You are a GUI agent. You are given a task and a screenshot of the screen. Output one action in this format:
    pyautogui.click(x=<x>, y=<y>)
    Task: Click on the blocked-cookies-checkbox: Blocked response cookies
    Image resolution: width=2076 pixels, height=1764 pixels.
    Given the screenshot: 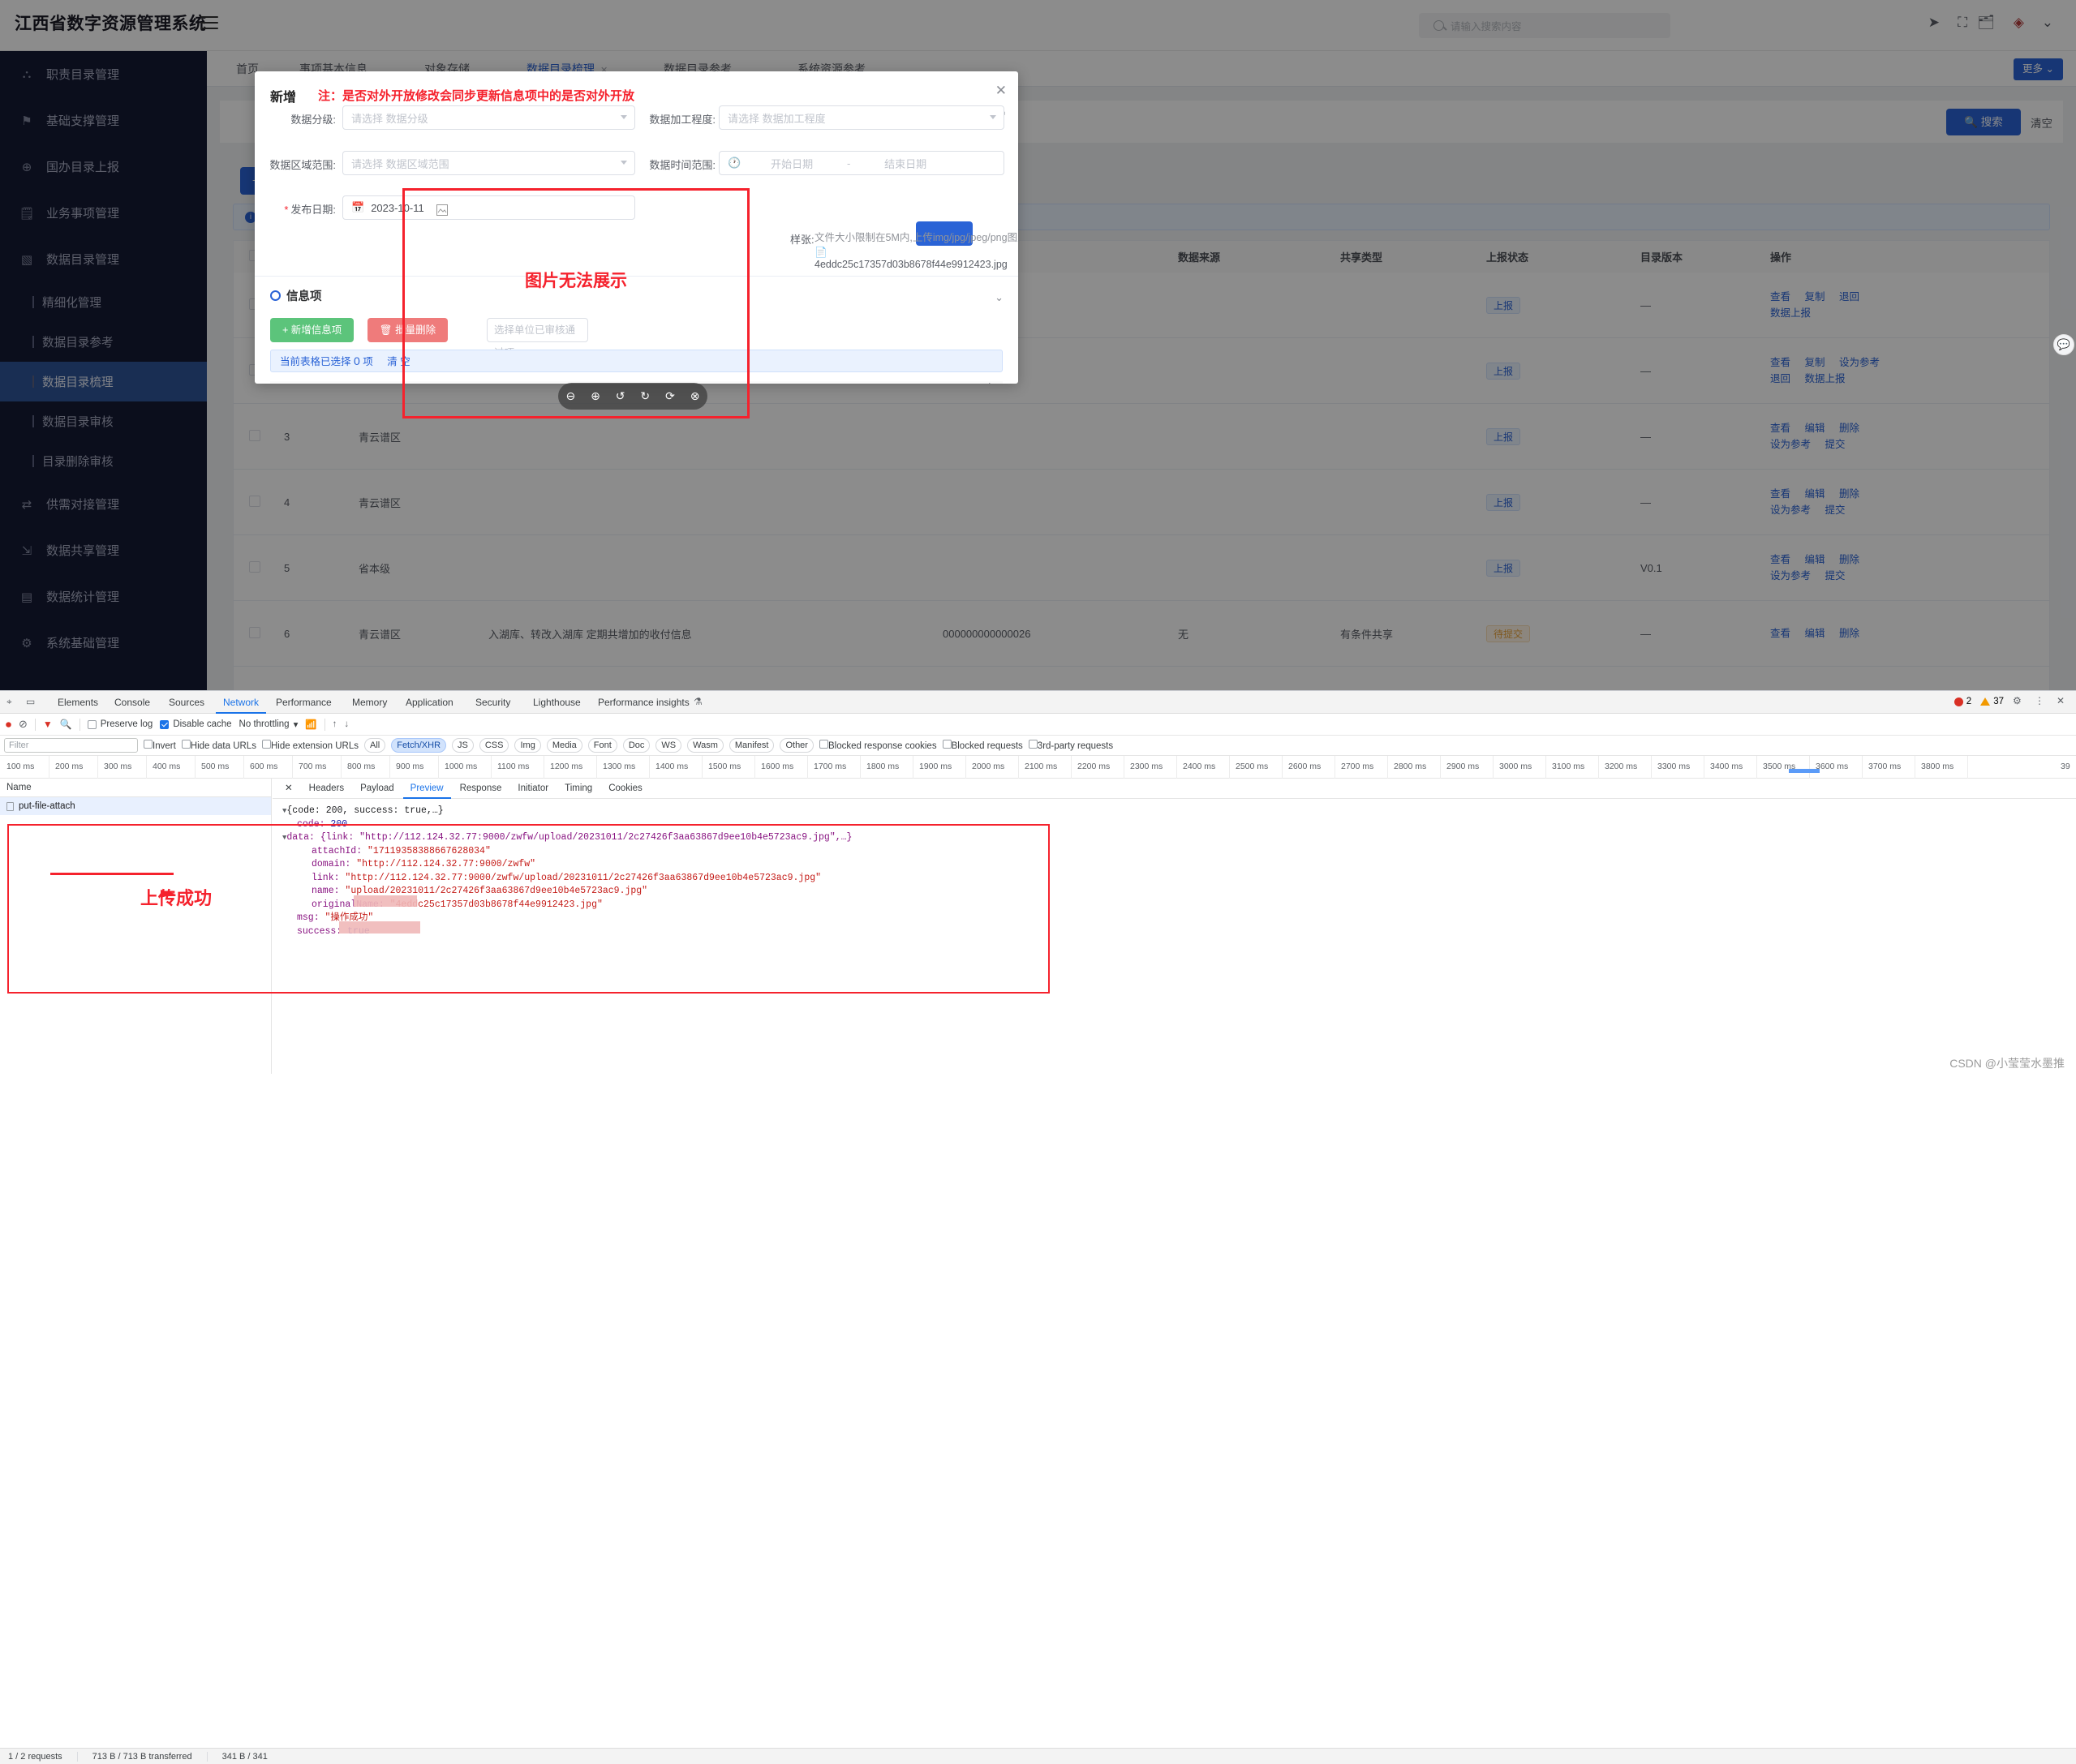 What is the action you would take?
    pyautogui.click(x=878, y=746)
    